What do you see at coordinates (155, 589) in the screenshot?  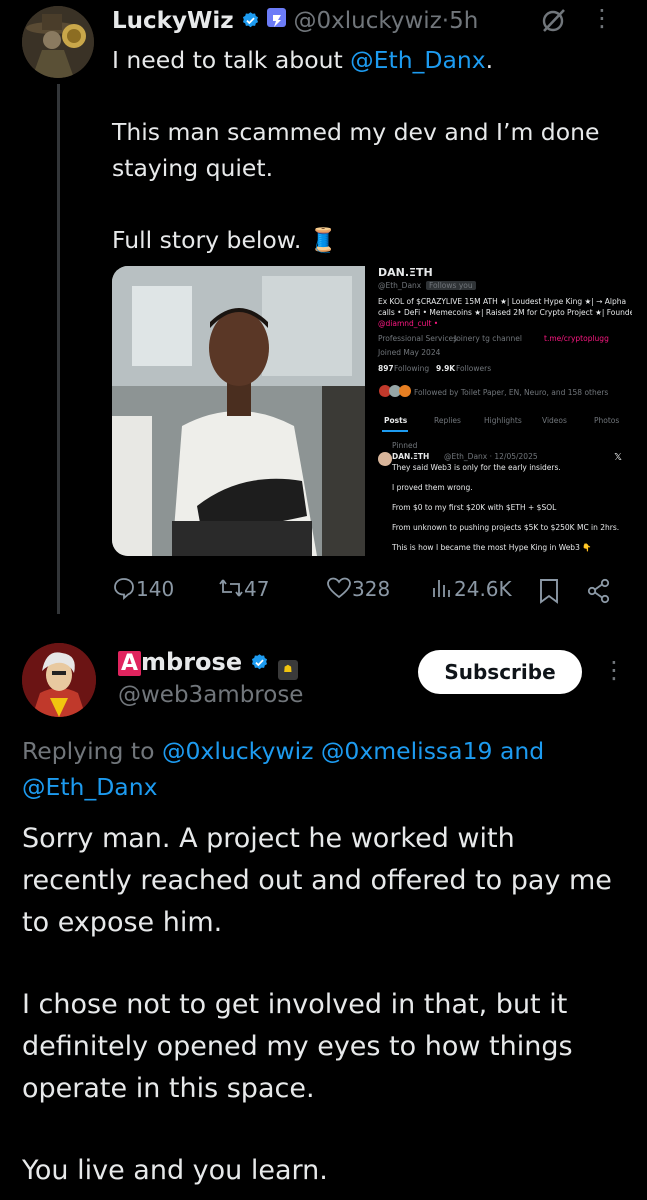 I see `reply-count: 140` at bounding box center [155, 589].